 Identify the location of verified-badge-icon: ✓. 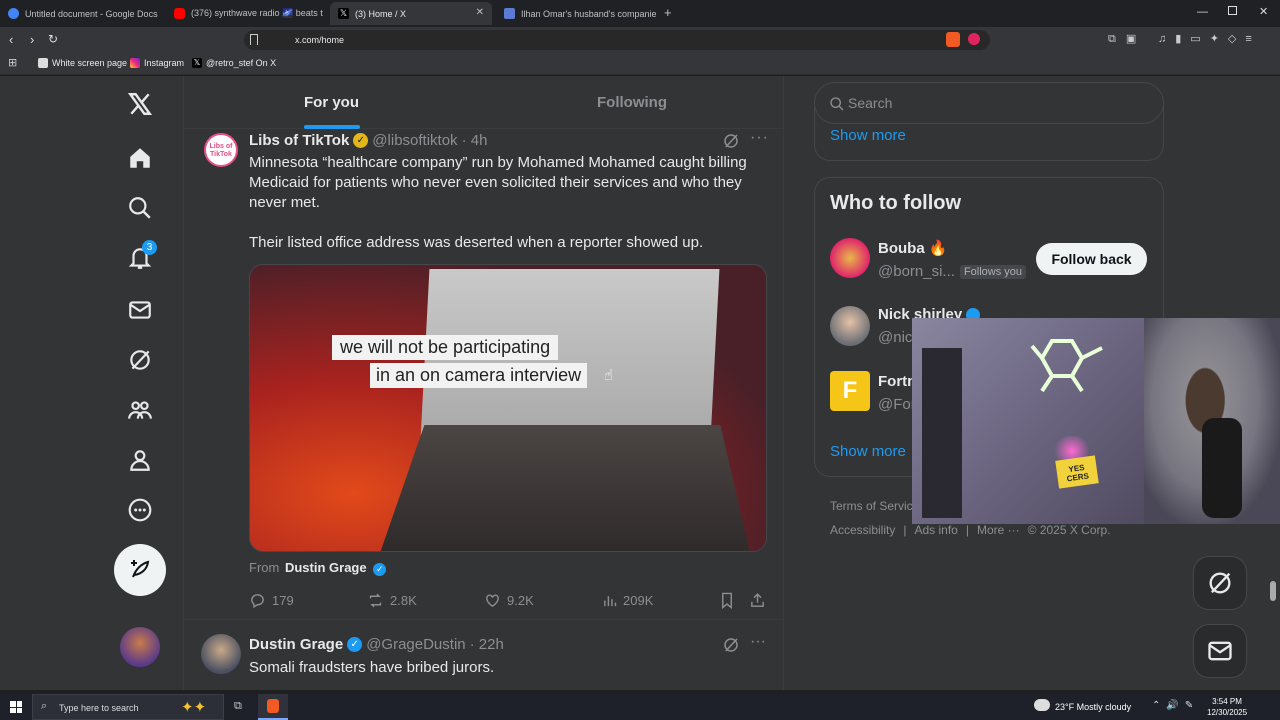
(355, 644).